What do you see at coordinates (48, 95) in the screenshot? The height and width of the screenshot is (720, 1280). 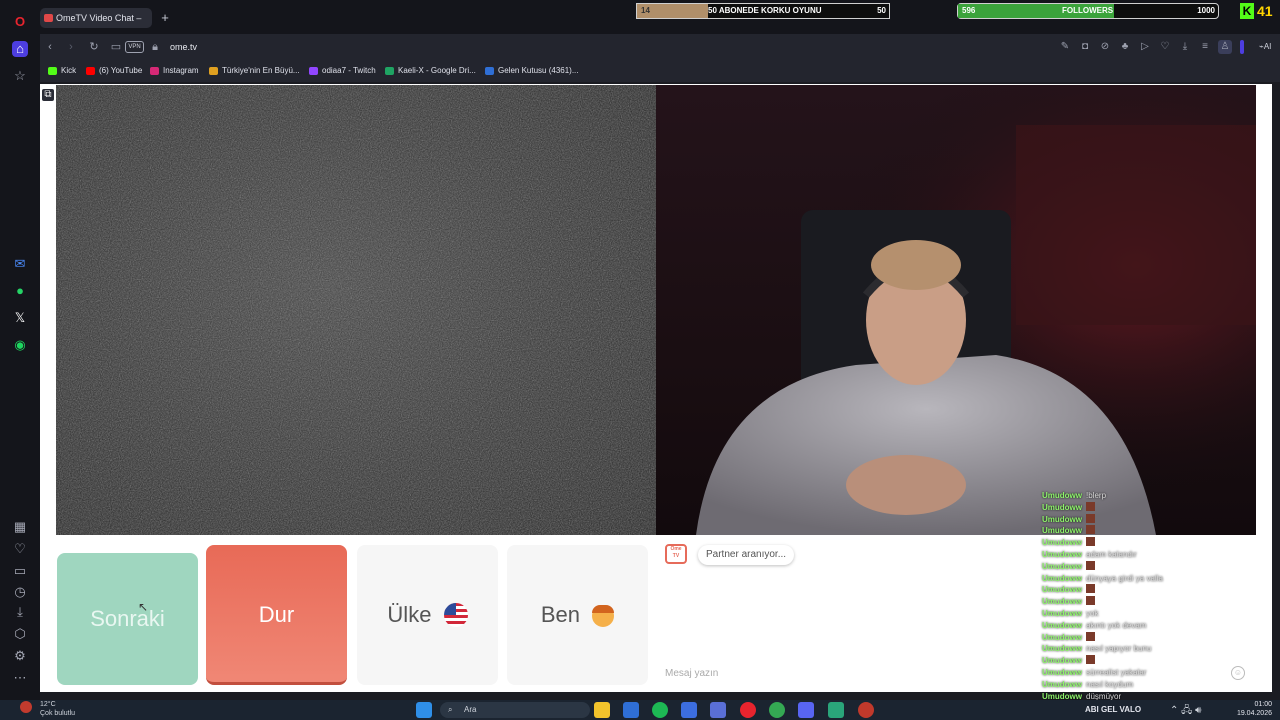 I see `pip-icon: ⧉` at bounding box center [48, 95].